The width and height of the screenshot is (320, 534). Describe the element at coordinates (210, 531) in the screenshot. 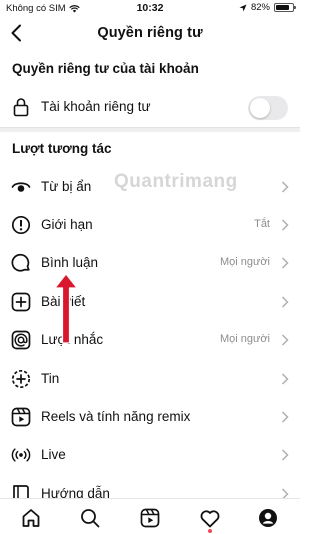

I see `notification-dot` at that location.